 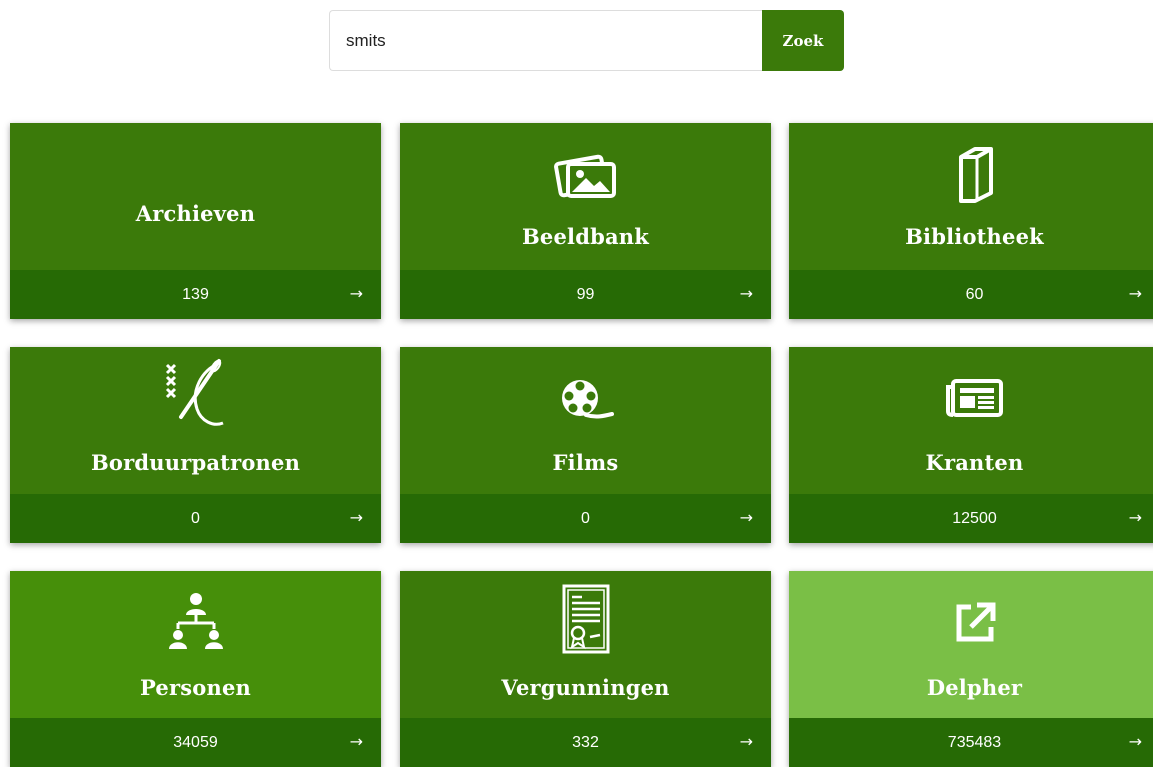 What do you see at coordinates (545, 40) in the screenshot?
I see `search-input` at bounding box center [545, 40].